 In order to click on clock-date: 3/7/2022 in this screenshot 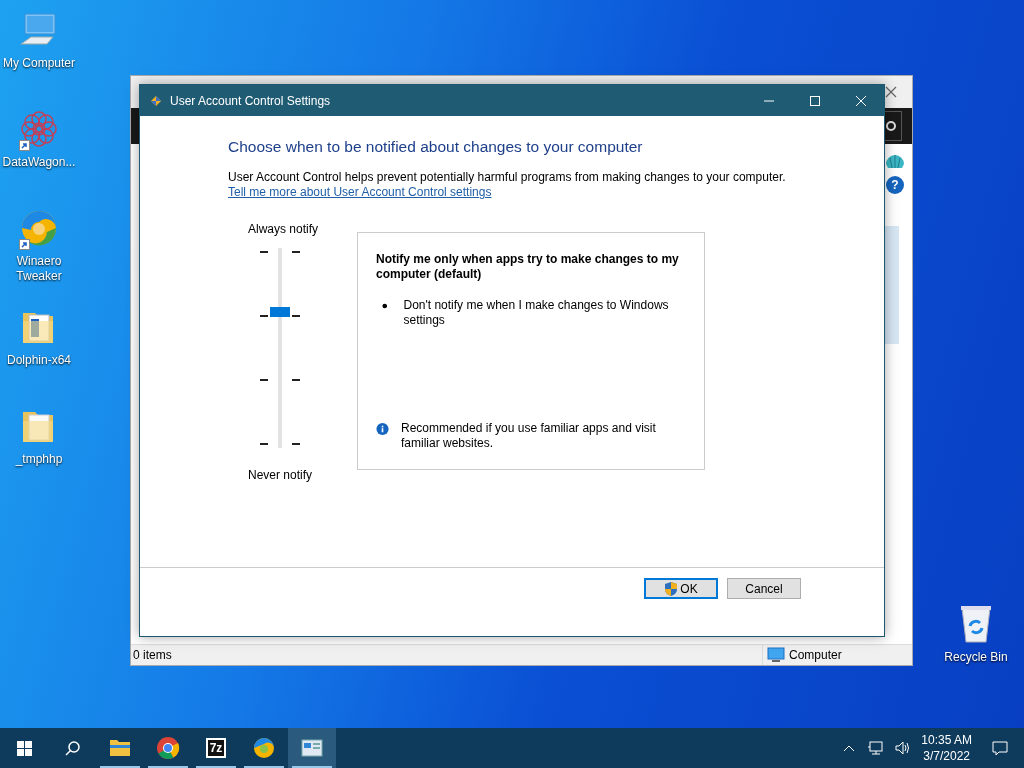, I will do `click(946, 756)`.